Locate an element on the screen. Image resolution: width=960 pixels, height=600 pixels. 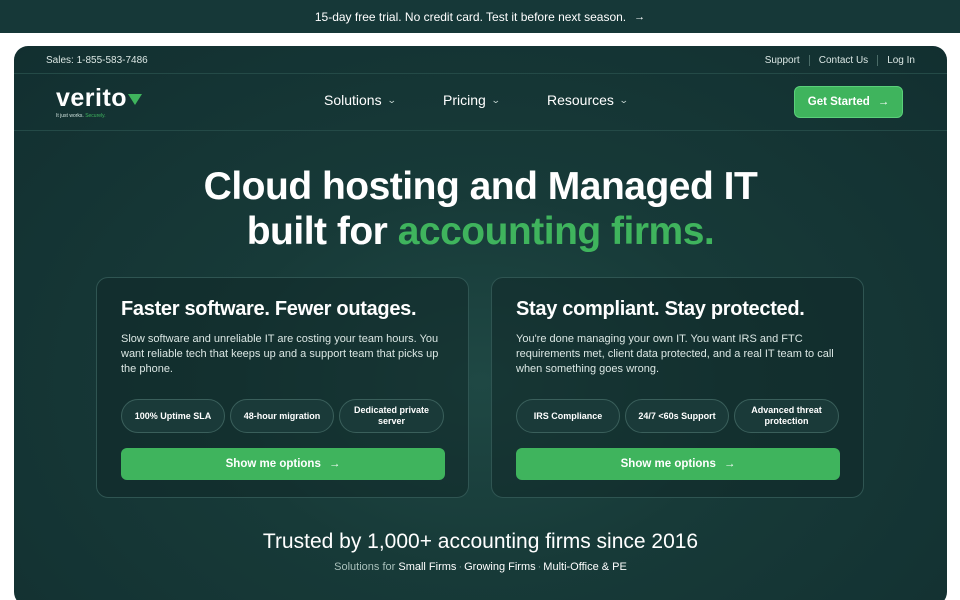
nav-resources: Resources ⌄ is located at coordinates (588, 100).